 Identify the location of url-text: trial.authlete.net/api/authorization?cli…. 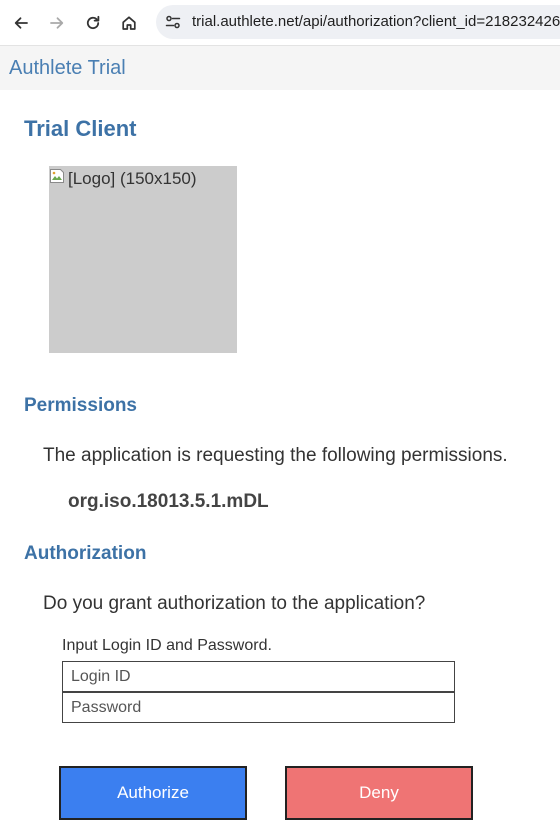
(376, 21).